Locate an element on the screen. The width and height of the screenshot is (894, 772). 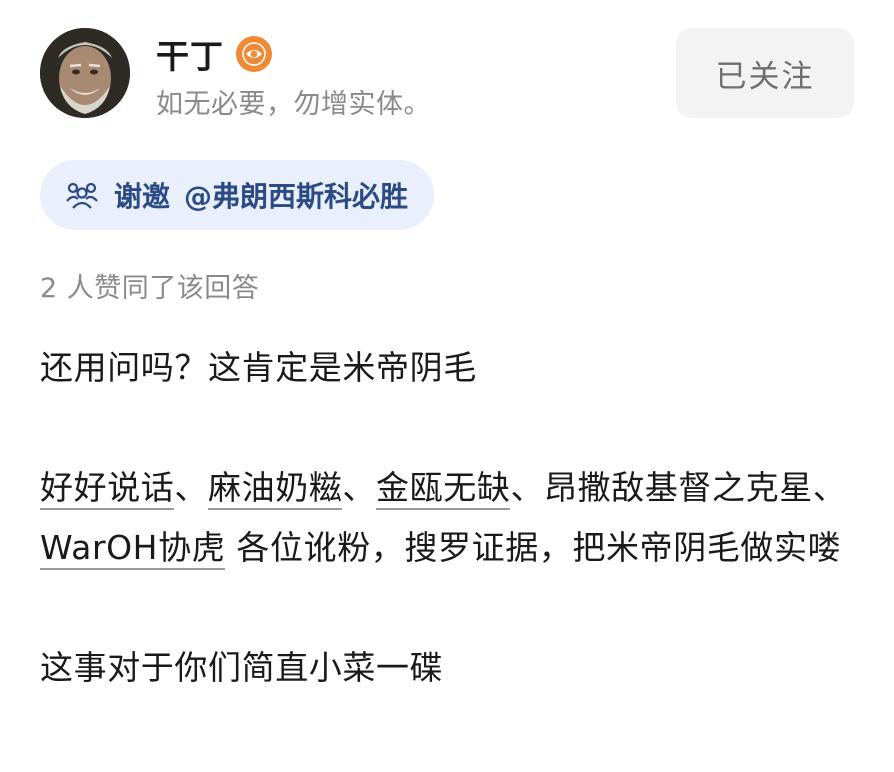
vote-count: 2 人赞同了该回答 is located at coordinates (149, 285).